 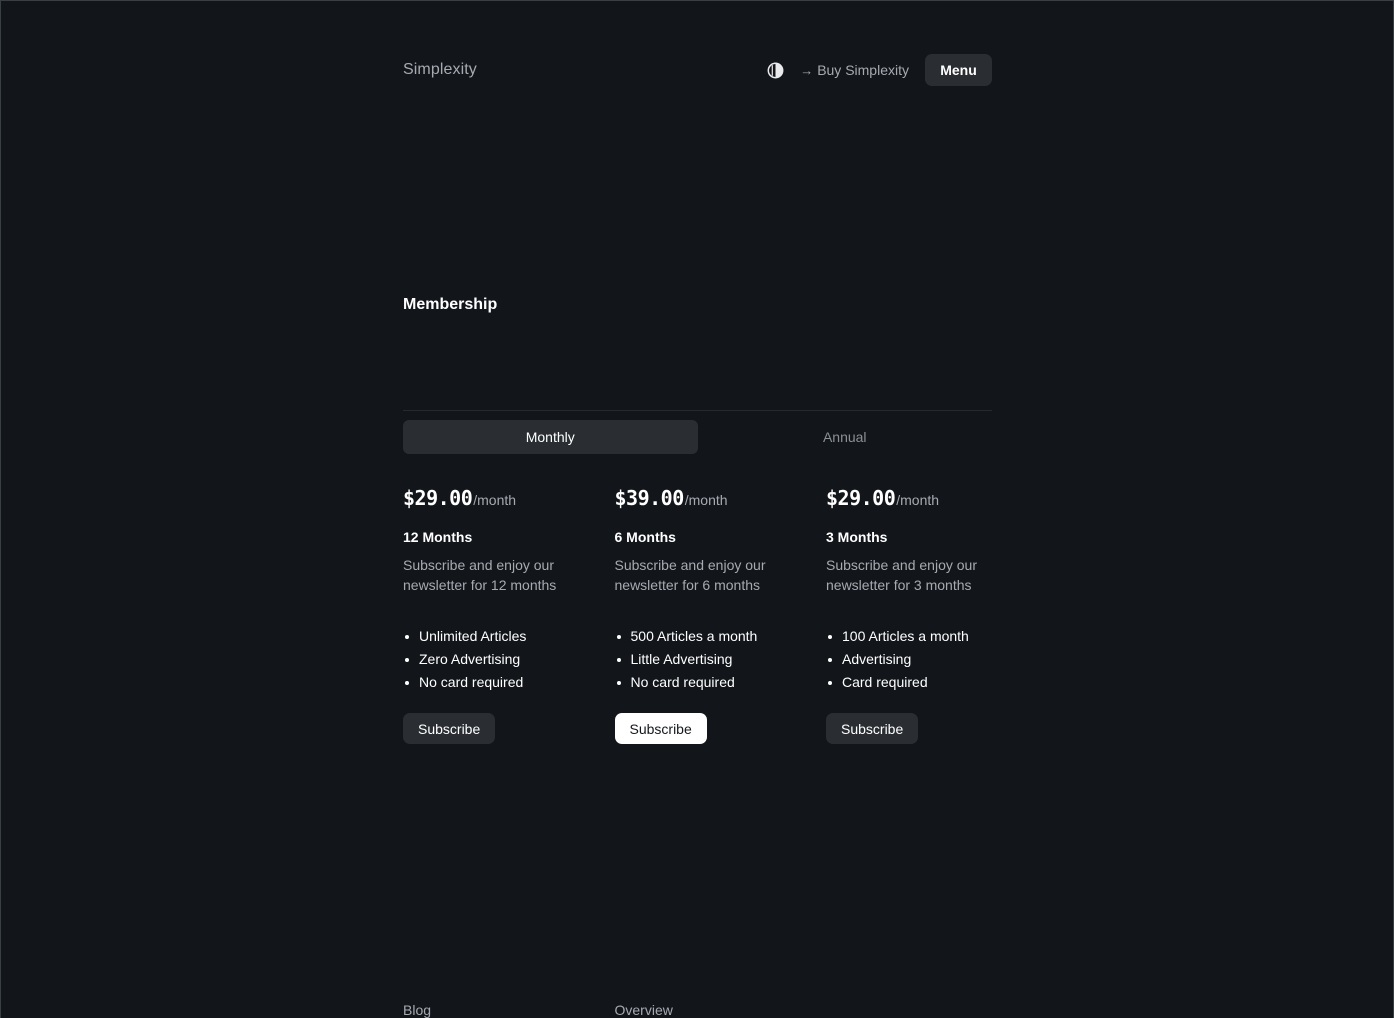 I want to click on plan-name: 12 Months, so click(x=438, y=537).